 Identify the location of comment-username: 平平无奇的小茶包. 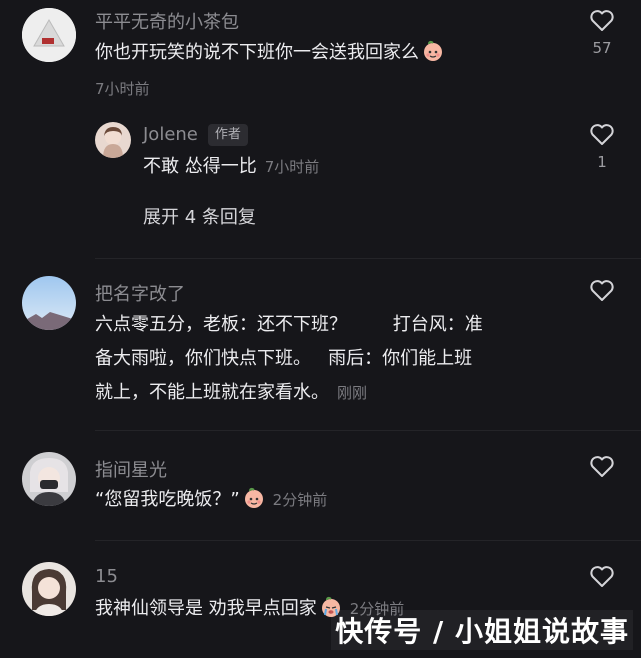
(167, 21).